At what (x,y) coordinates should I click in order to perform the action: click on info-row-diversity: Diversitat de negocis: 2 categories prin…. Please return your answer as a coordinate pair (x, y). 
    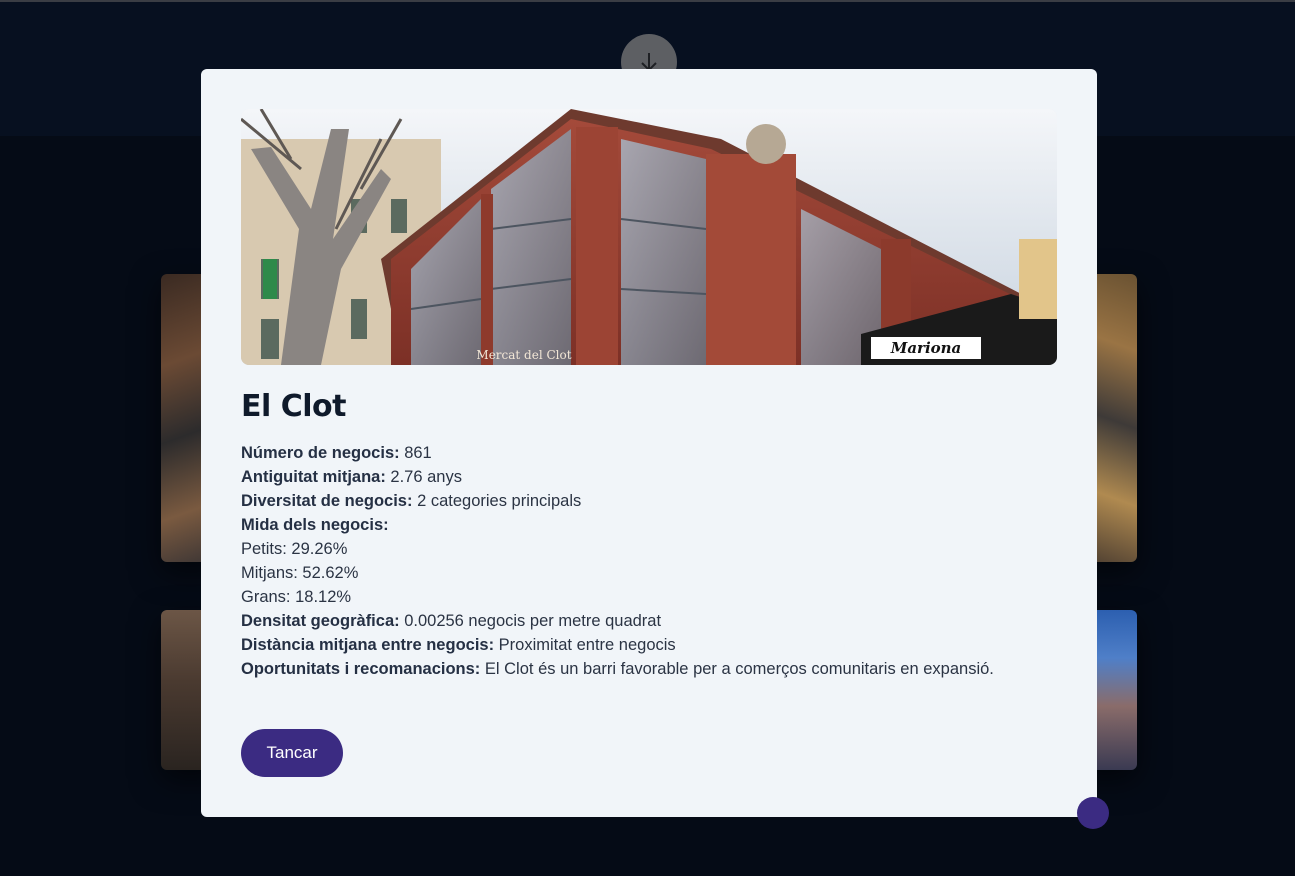
    Looking at the image, I should click on (649, 501).